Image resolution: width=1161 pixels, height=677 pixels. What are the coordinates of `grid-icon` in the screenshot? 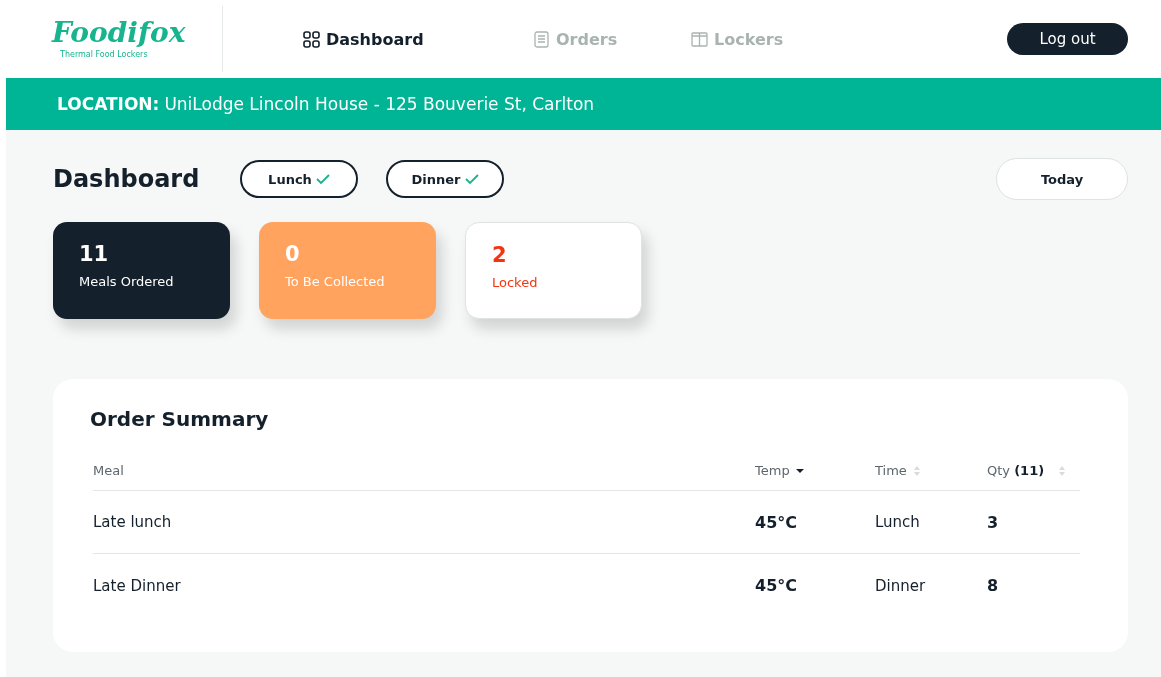 It's located at (311, 39).